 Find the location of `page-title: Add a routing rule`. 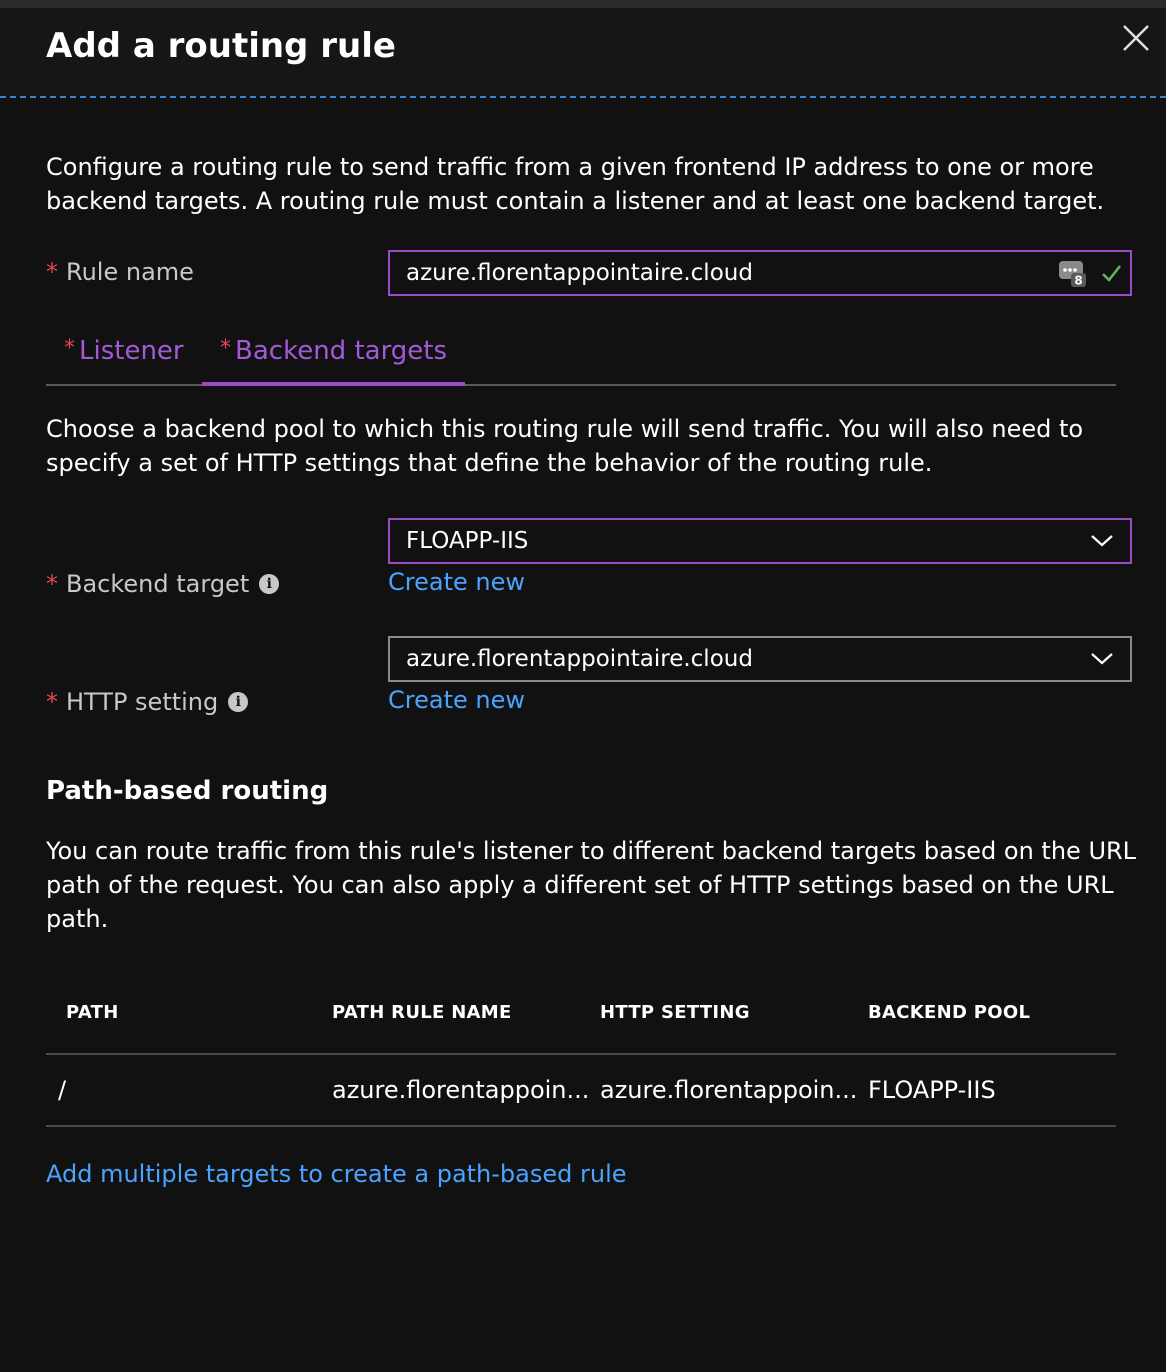

page-title: Add a routing rule is located at coordinates (221, 46).